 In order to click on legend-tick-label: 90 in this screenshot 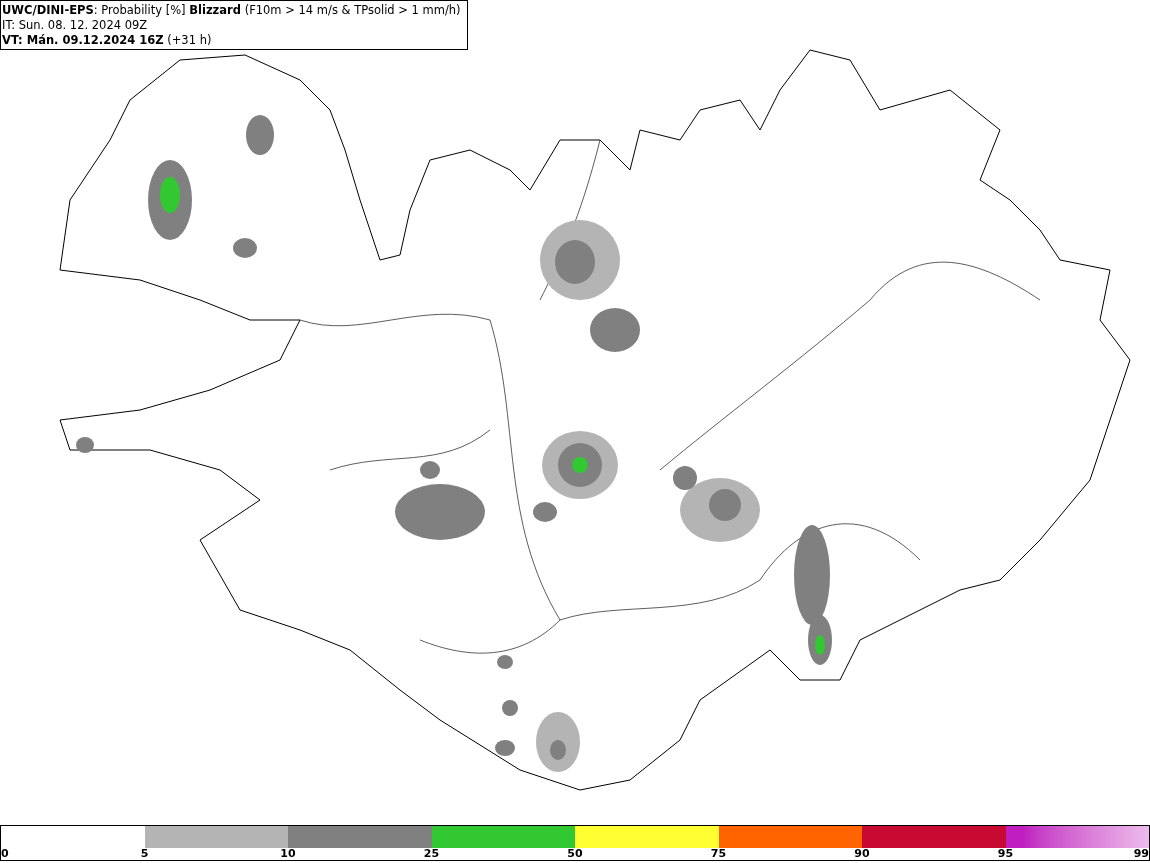, I will do `click(862, 854)`.